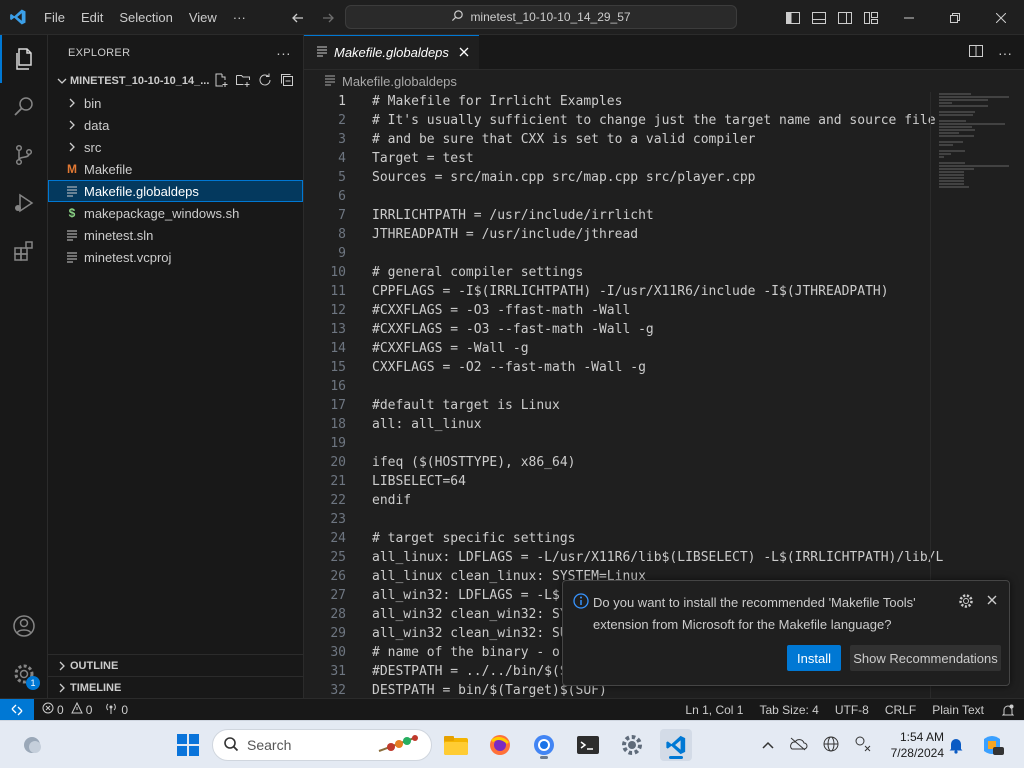 This screenshot has width=1024, height=768. What do you see at coordinates (175, 191) in the screenshot?
I see `tree-file-makefile-globaldeps: Makefile.globaldeps` at bounding box center [175, 191].